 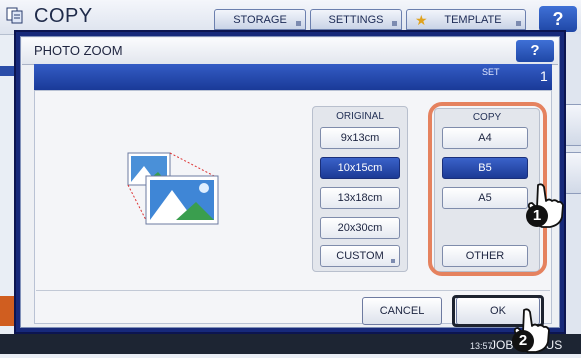 What do you see at coordinates (473, 20) in the screenshot?
I see `tab-label: TEMPLATE` at bounding box center [473, 20].